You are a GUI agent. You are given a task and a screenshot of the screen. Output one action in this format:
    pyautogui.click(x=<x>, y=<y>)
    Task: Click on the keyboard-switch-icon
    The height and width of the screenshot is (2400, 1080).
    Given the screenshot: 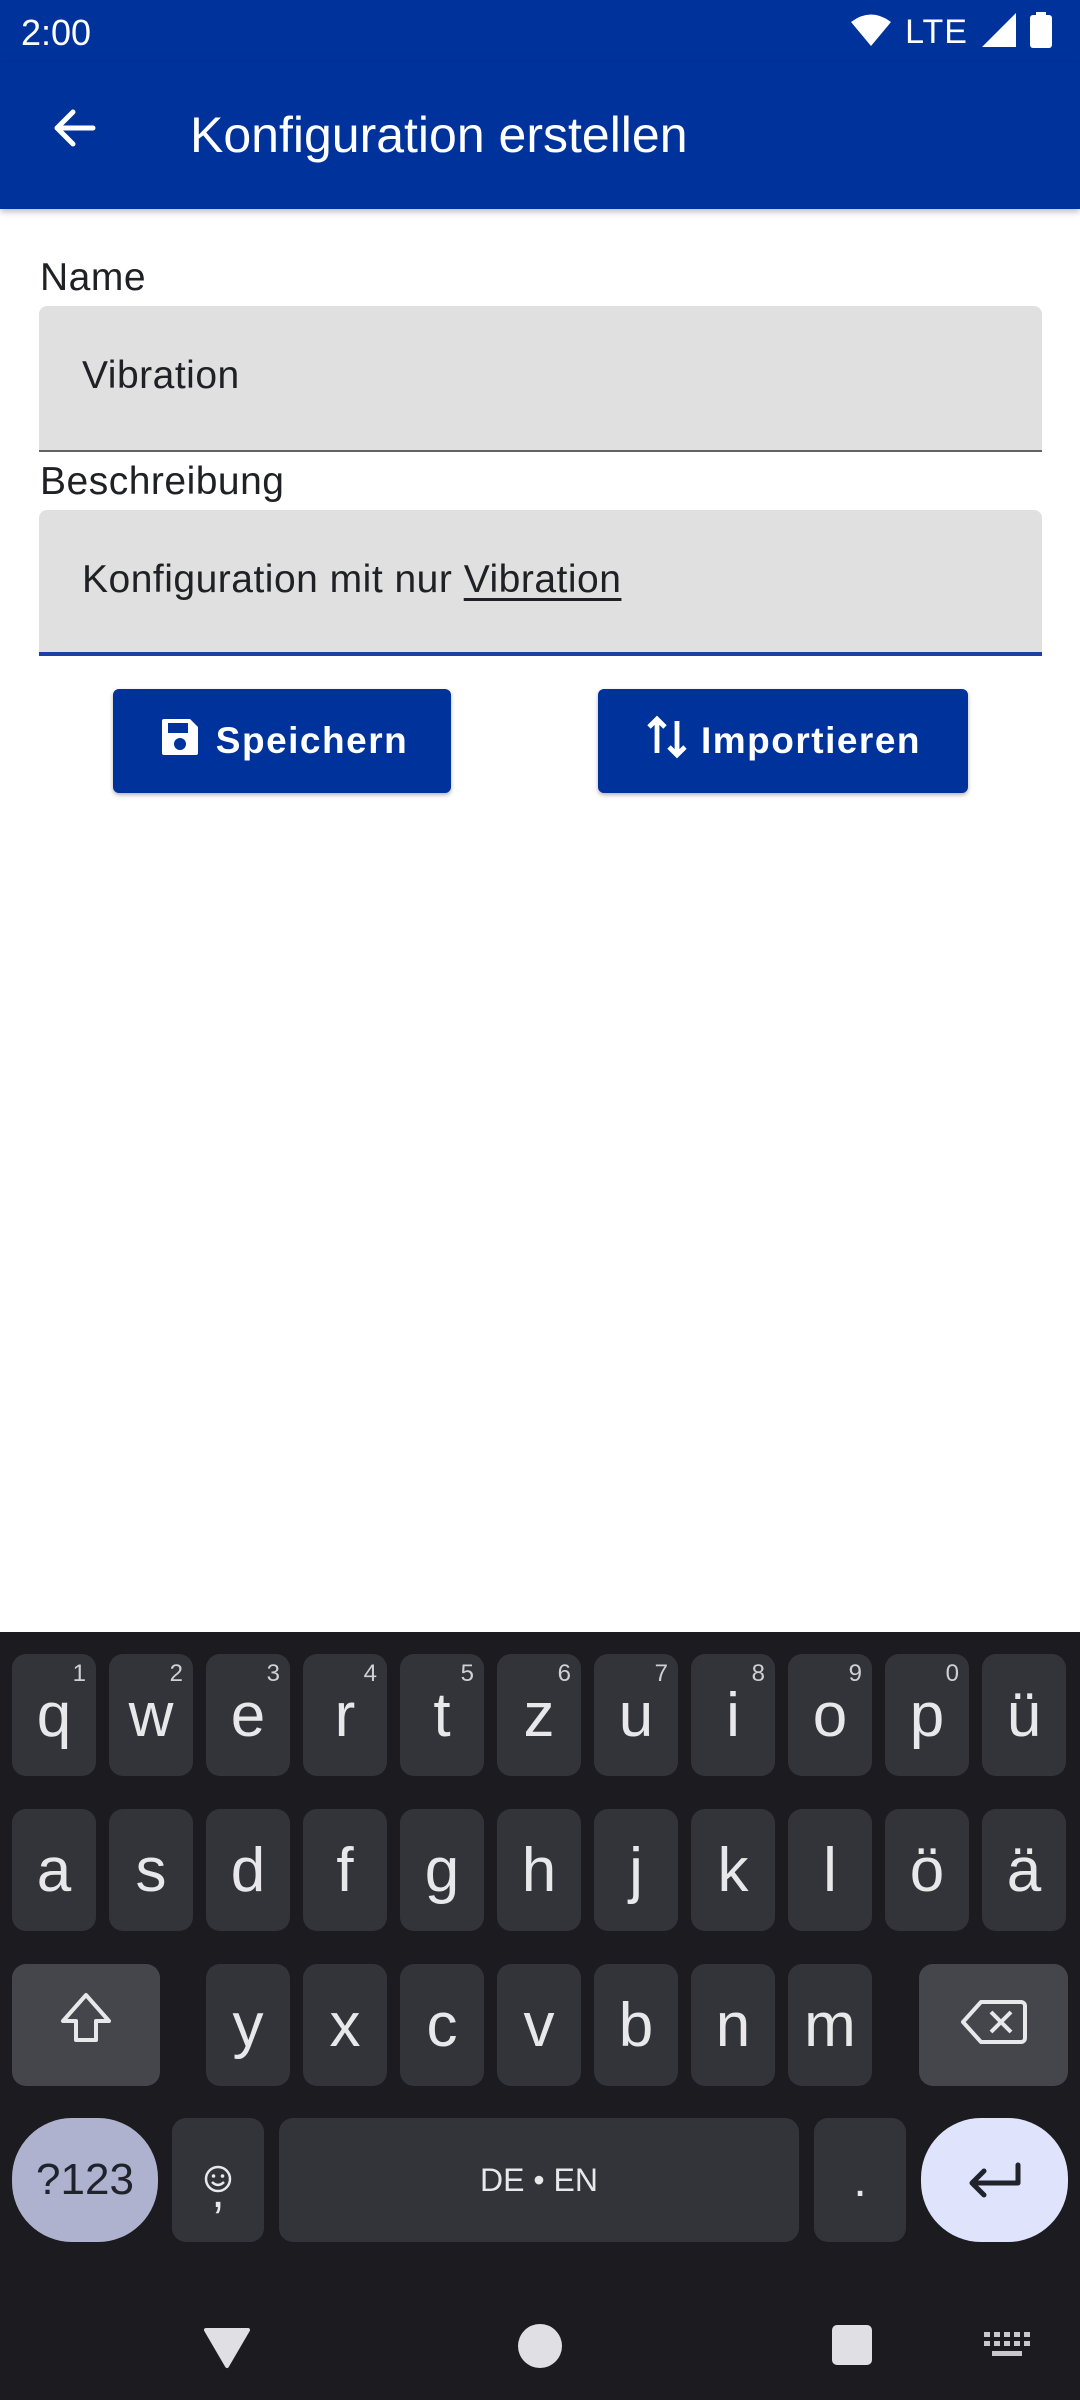 What is the action you would take?
    pyautogui.click(x=1007, y=2347)
    